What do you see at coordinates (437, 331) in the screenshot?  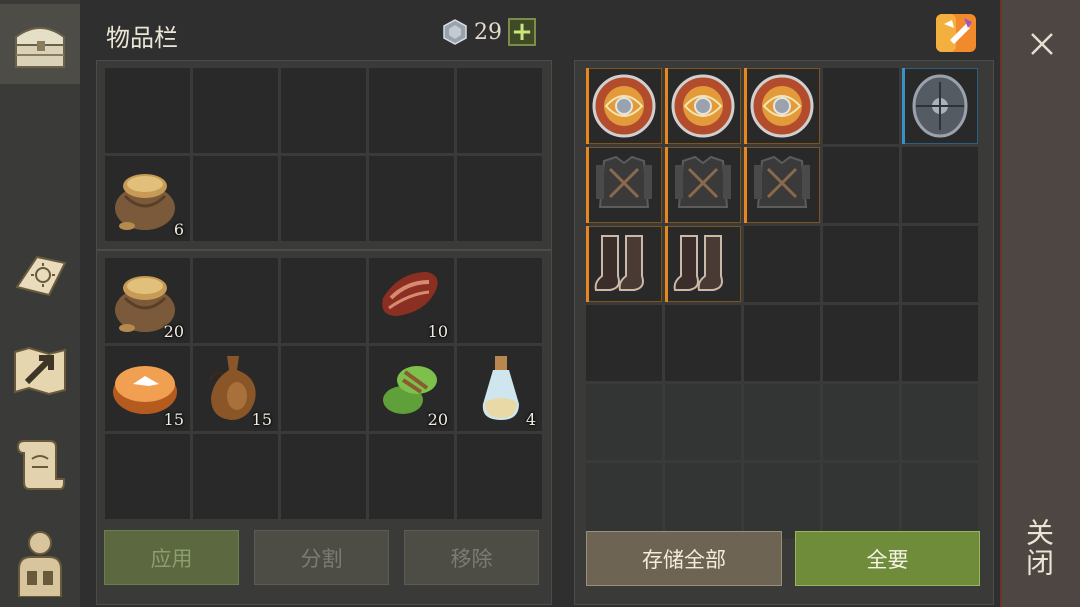 I see `item-quantity: 10` at bounding box center [437, 331].